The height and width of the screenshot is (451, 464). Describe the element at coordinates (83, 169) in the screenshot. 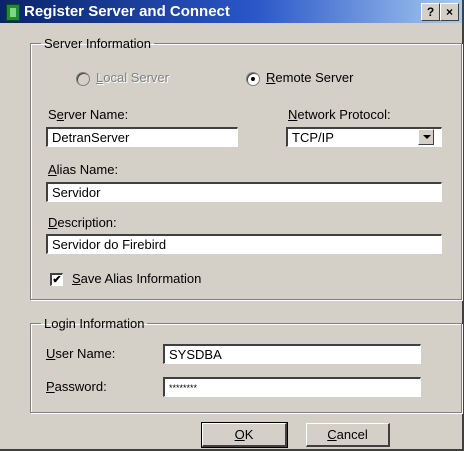

I see `alias-name-label: Alias Name:` at that location.